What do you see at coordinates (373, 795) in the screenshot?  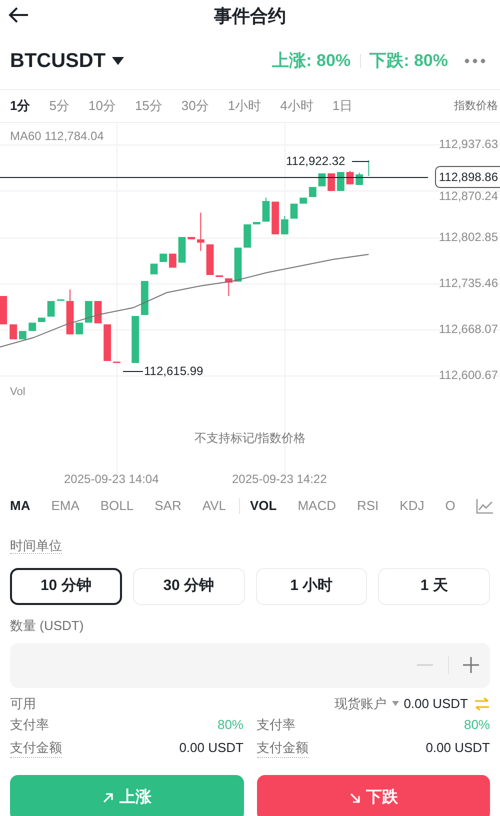 I see `down-button: 下跌` at bounding box center [373, 795].